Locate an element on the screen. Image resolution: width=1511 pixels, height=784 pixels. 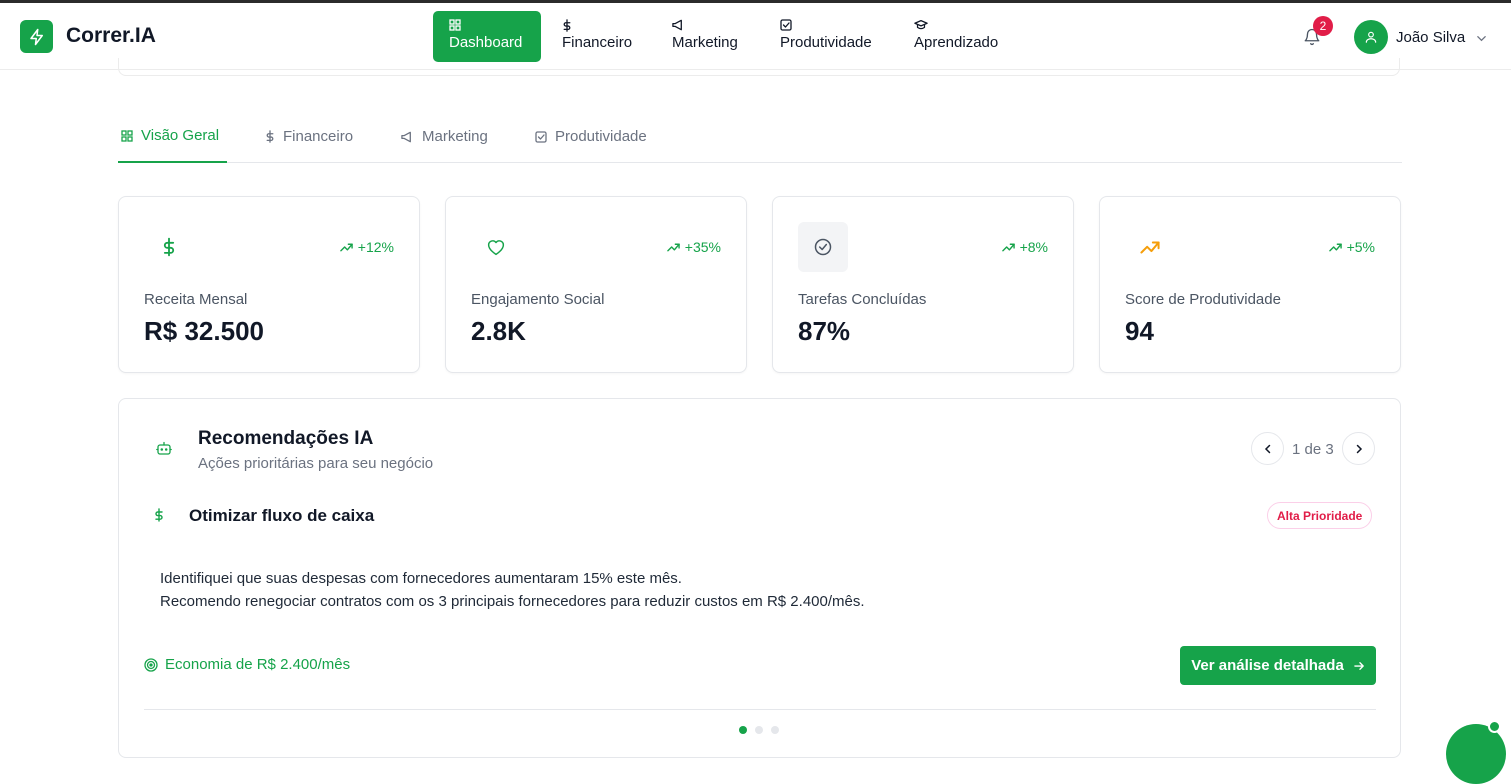
tab-marketing: Marketing is located at coordinates (444, 138).